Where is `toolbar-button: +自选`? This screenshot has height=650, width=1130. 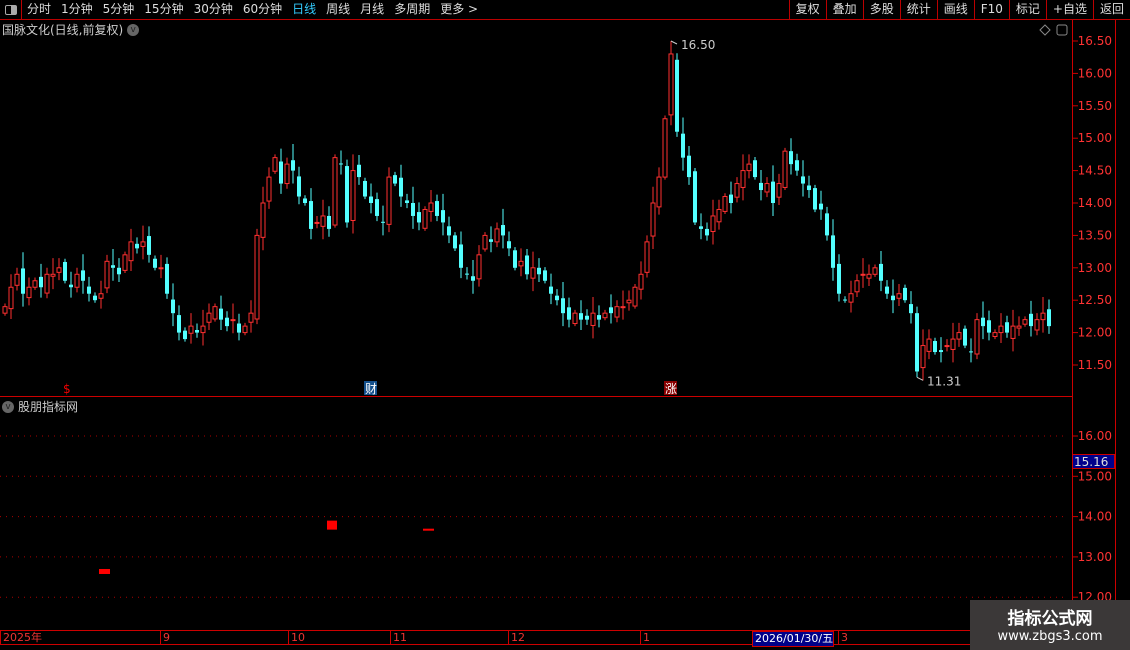
toolbar-button: +自选 is located at coordinates (1069, 9).